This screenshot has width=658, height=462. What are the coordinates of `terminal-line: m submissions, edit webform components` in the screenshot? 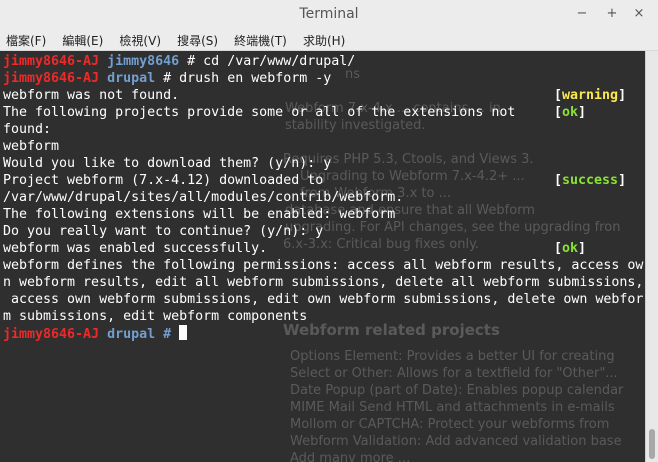 It's located at (323, 316).